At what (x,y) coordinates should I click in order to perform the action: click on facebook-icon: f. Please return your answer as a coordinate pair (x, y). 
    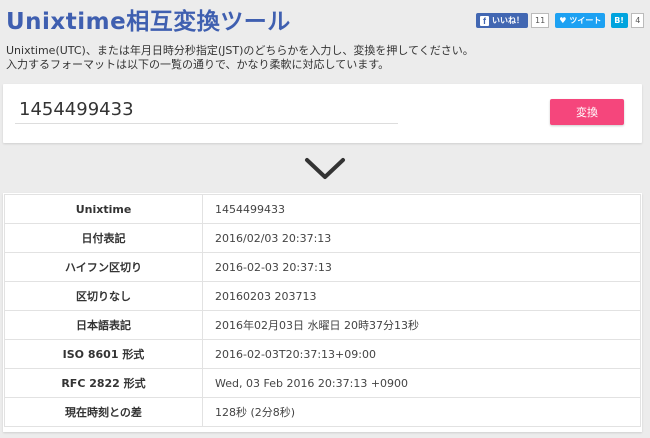
    Looking at the image, I should click on (484, 20).